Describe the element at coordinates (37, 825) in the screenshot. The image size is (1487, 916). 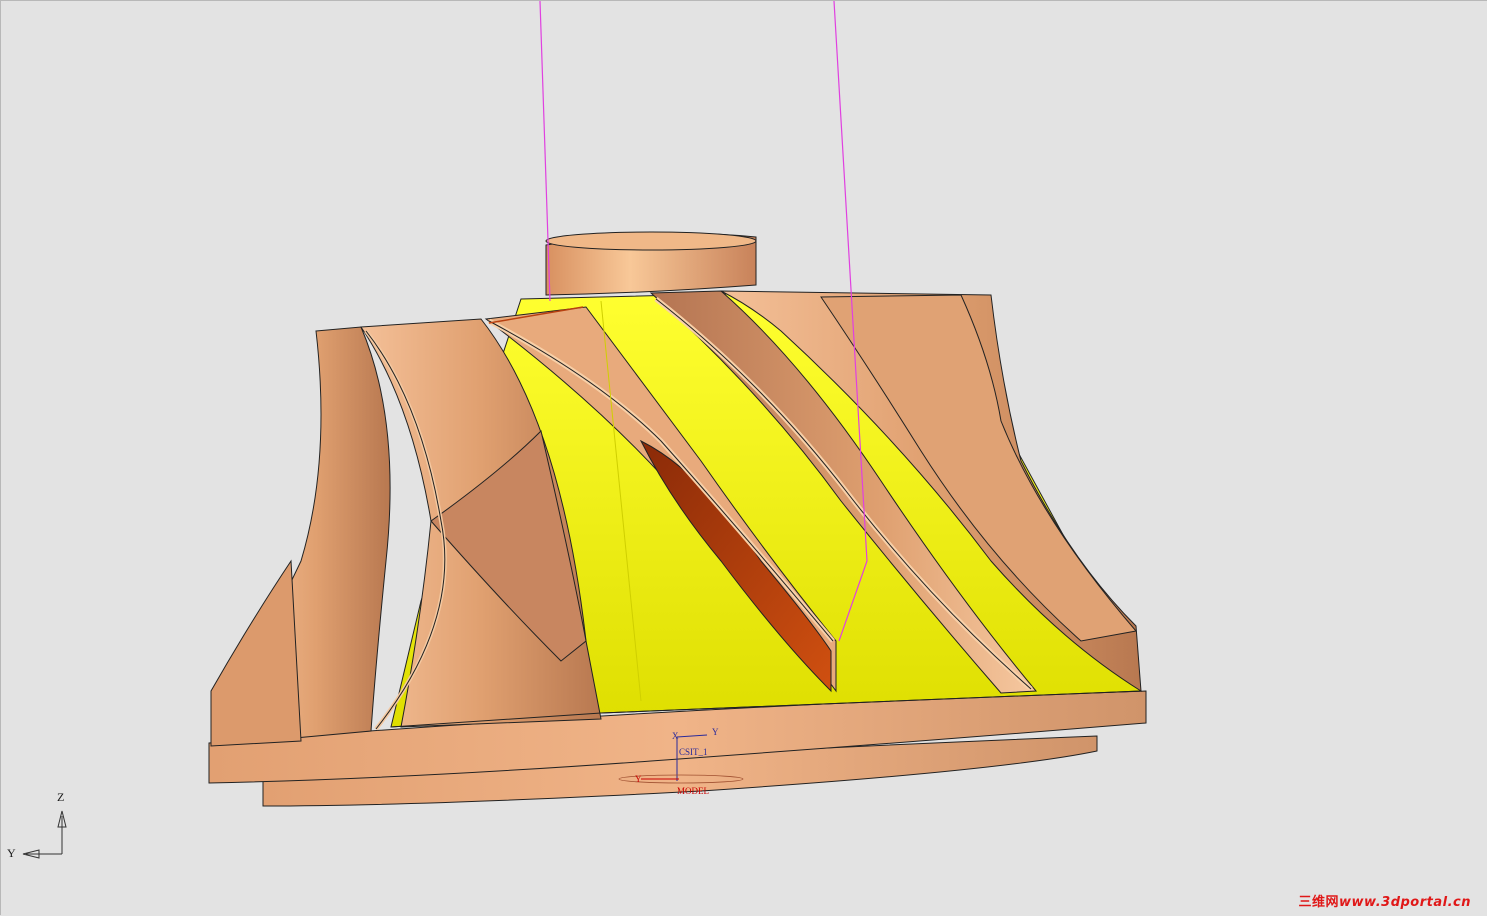
I see `view-triad: Z Y` at that location.